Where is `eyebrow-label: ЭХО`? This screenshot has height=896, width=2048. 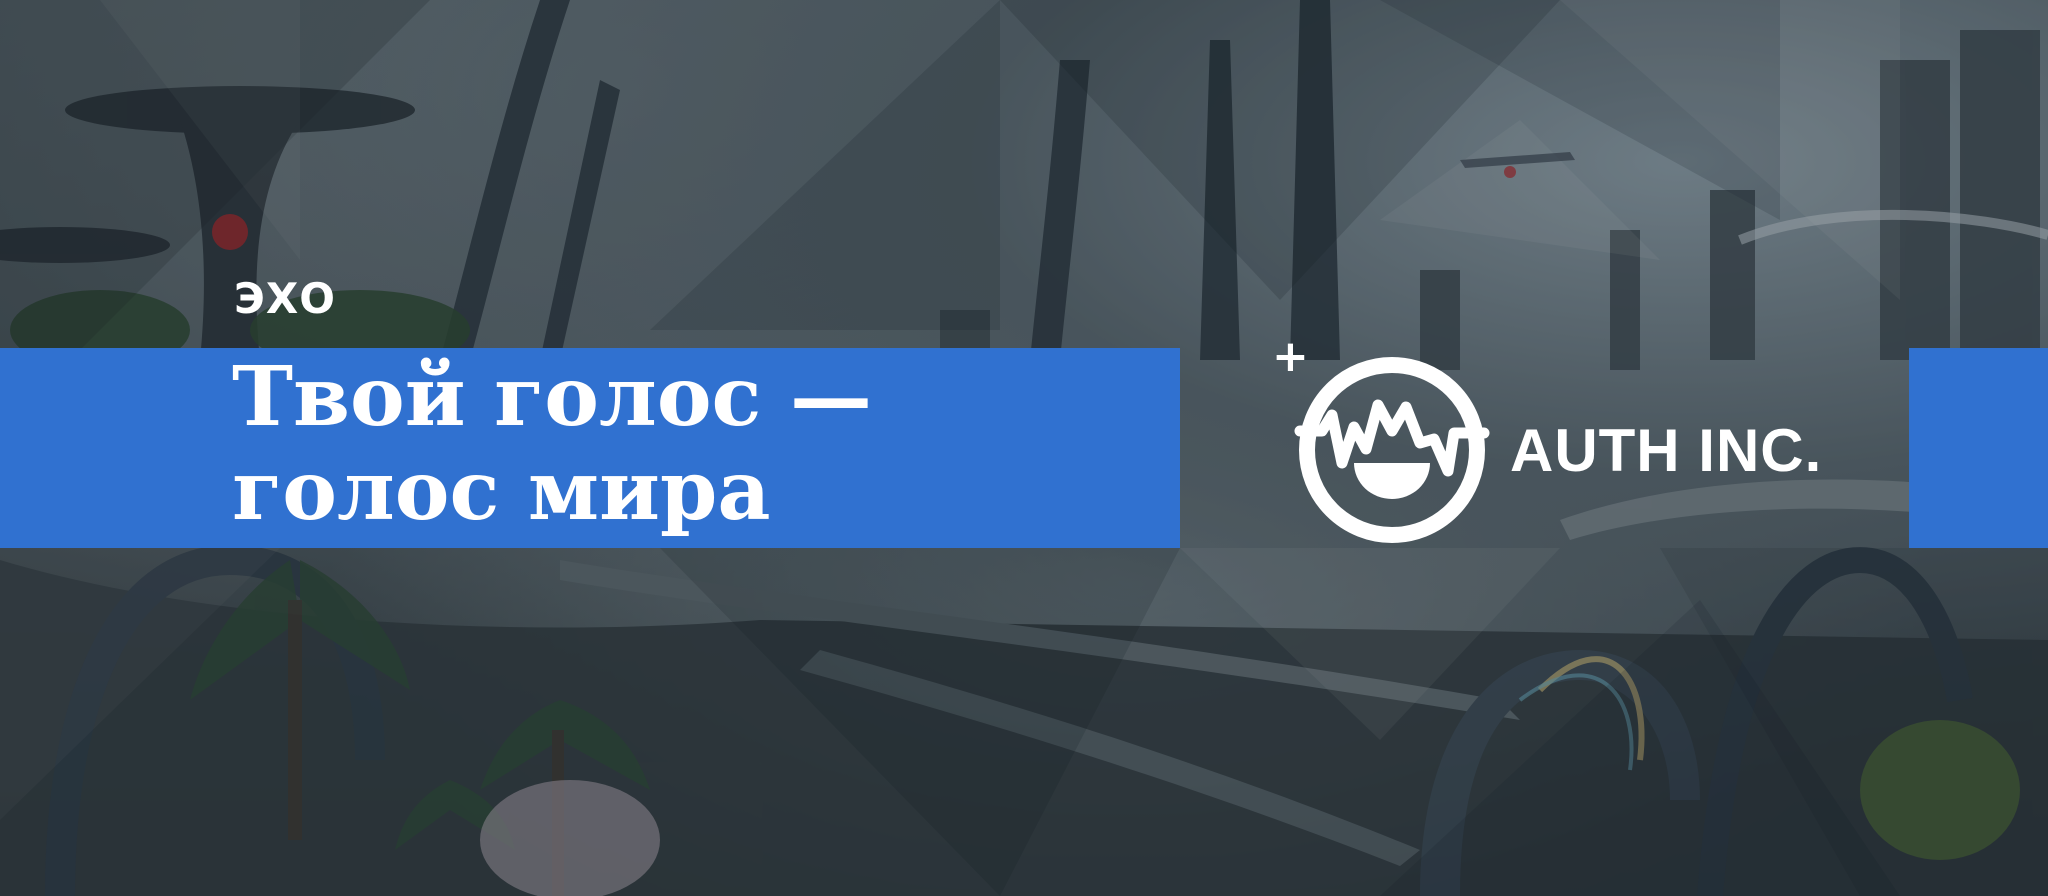 eyebrow-label: ЭХО is located at coordinates (285, 298).